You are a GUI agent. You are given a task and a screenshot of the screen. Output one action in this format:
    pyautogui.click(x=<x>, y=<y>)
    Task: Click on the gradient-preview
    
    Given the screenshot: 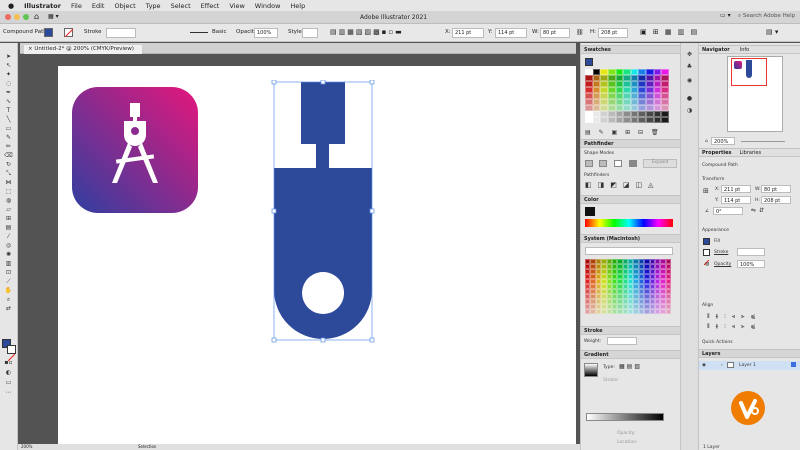 What is the action you would take?
    pyautogui.click(x=591, y=370)
    